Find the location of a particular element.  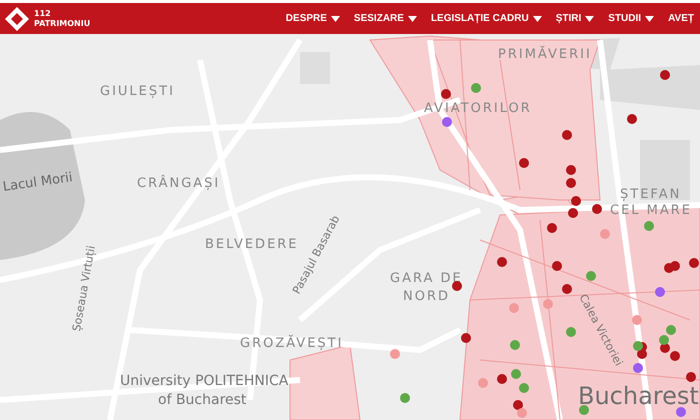

map-label: GROZĂVEȘTI is located at coordinates (292, 343).